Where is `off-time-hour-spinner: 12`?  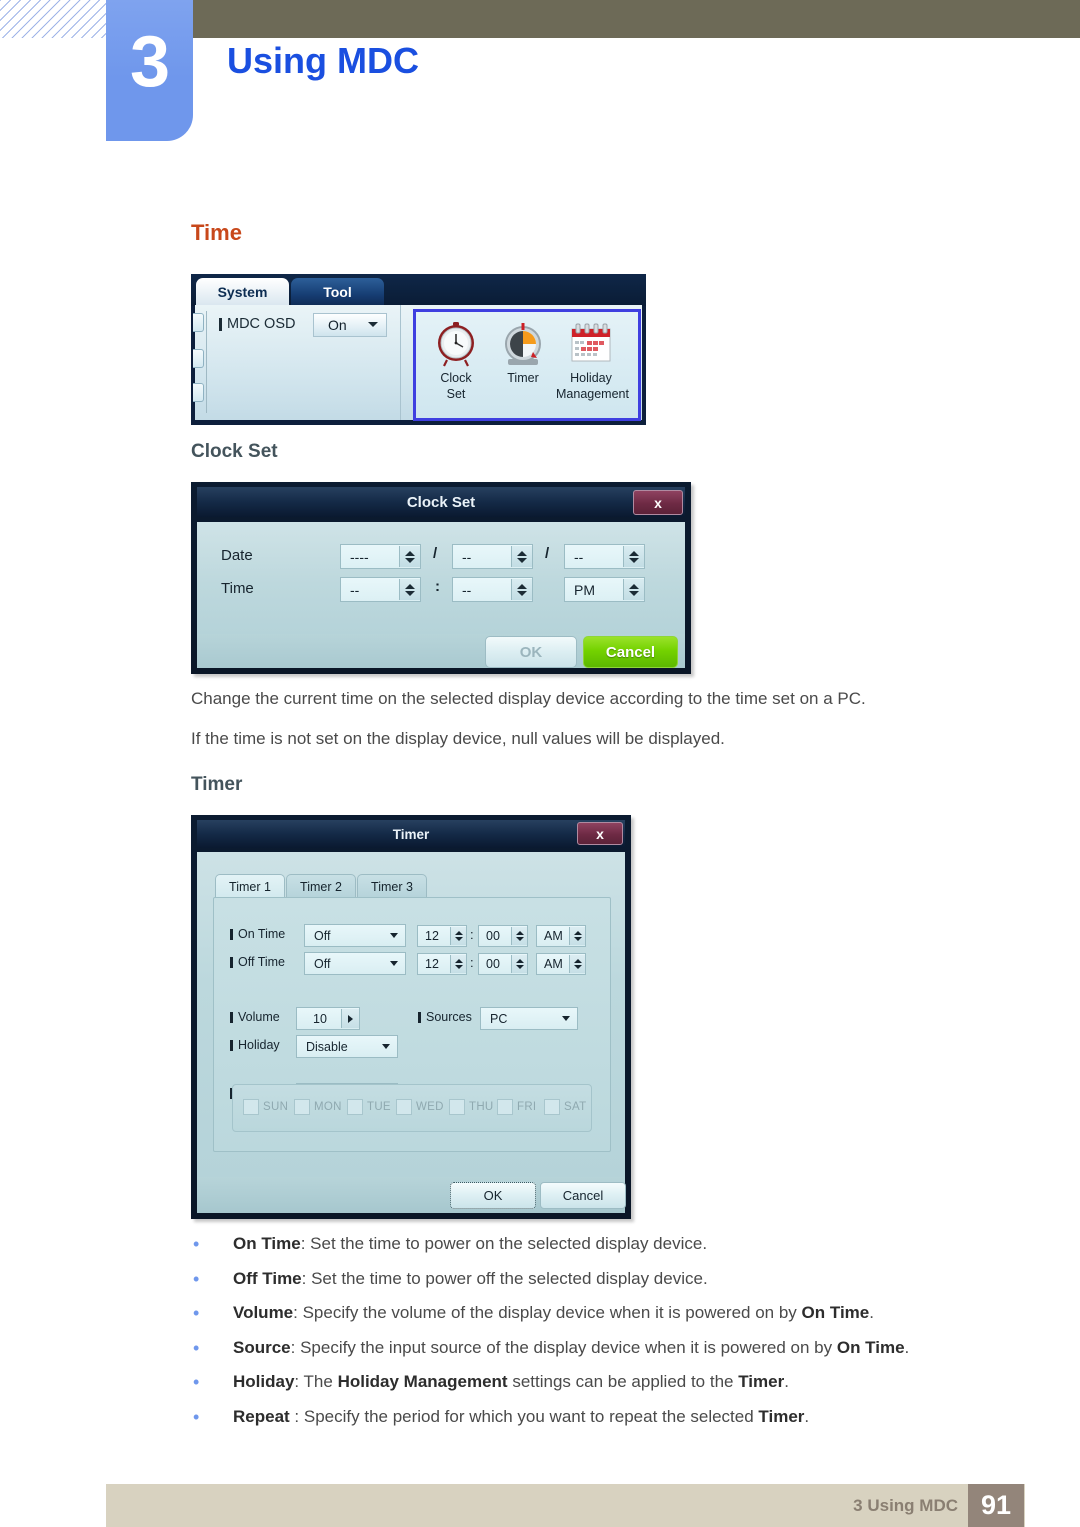
off-time-hour-spinner: 12 is located at coordinates (442, 964).